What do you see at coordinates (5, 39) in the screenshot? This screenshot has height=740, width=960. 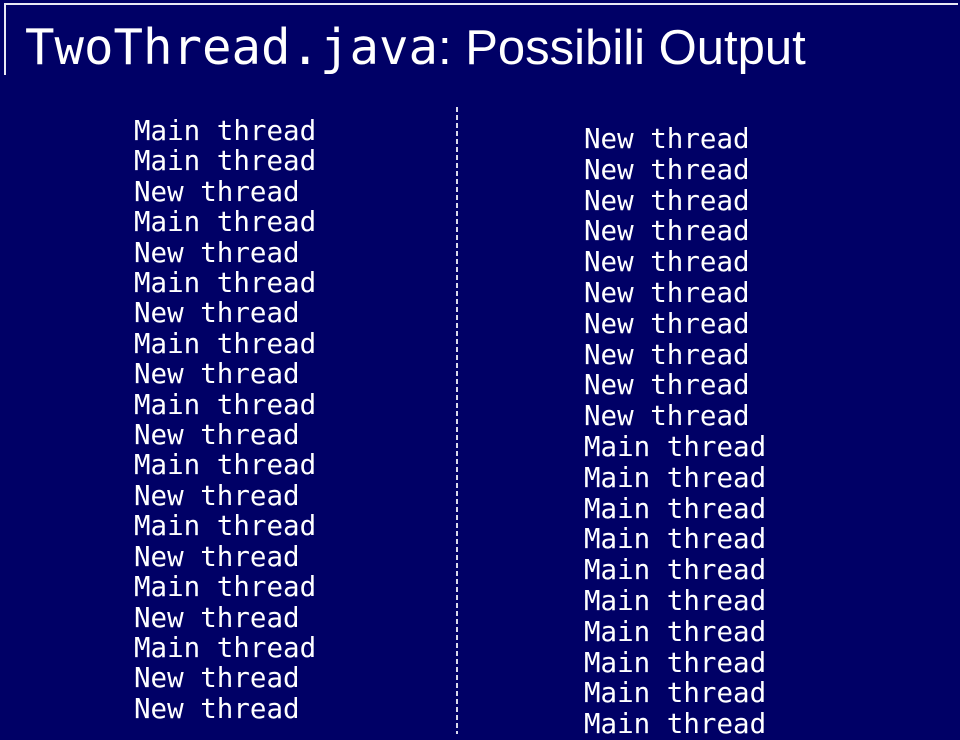 I see `slide-frame-left-border` at bounding box center [5, 39].